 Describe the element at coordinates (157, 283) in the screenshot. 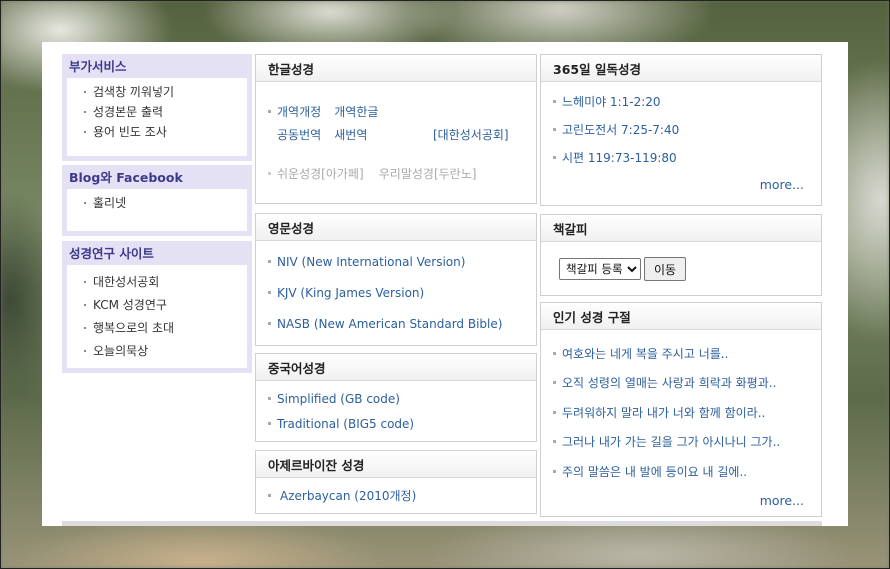

I see `sidebar-item-bible-society: 대한성서공회` at that location.